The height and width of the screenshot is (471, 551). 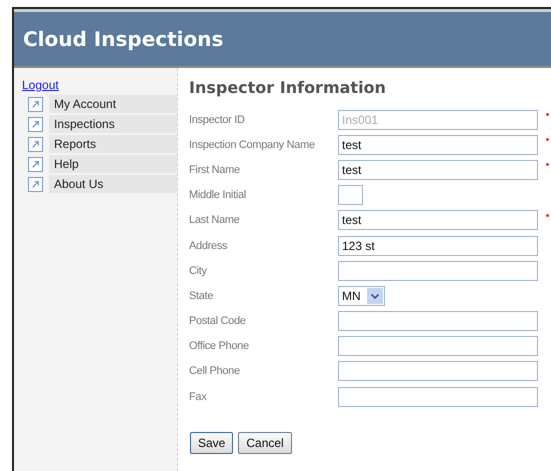 I want to click on field-label: Last Name, so click(x=214, y=220).